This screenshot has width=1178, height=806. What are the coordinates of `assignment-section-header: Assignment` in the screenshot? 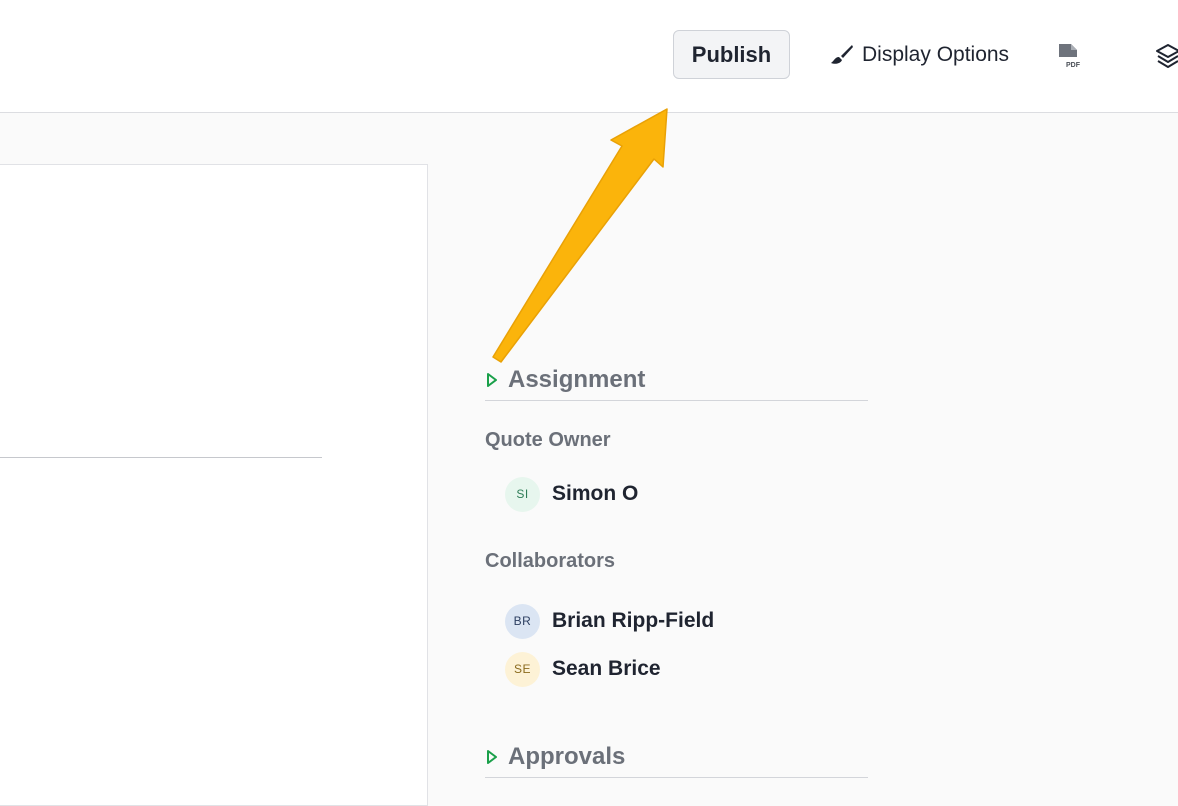 It's located at (676, 380).